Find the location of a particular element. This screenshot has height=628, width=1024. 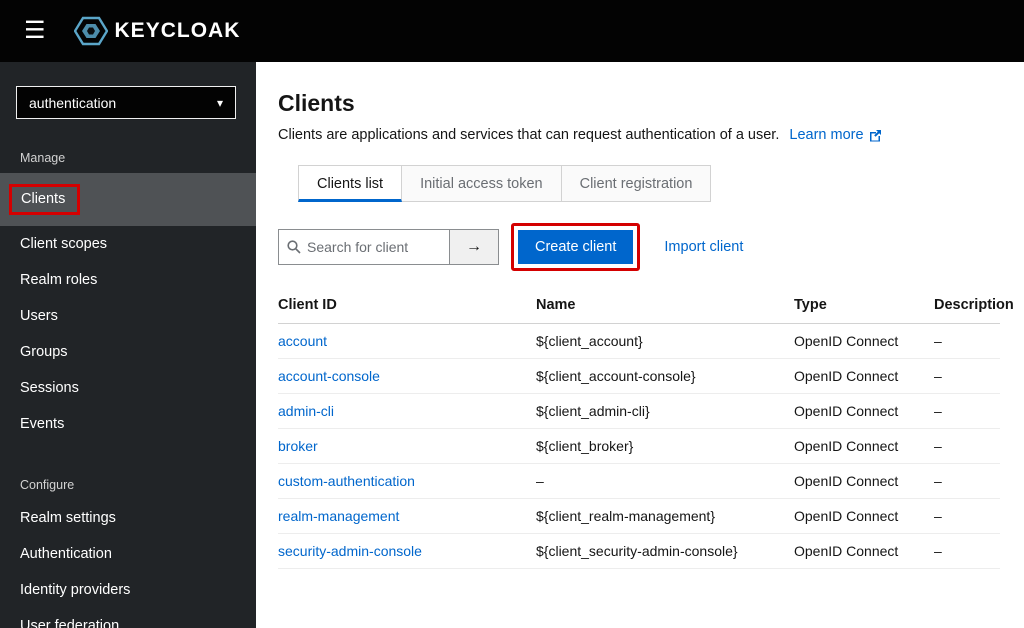

nav-section-configure: Configure is located at coordinates (47, 485).